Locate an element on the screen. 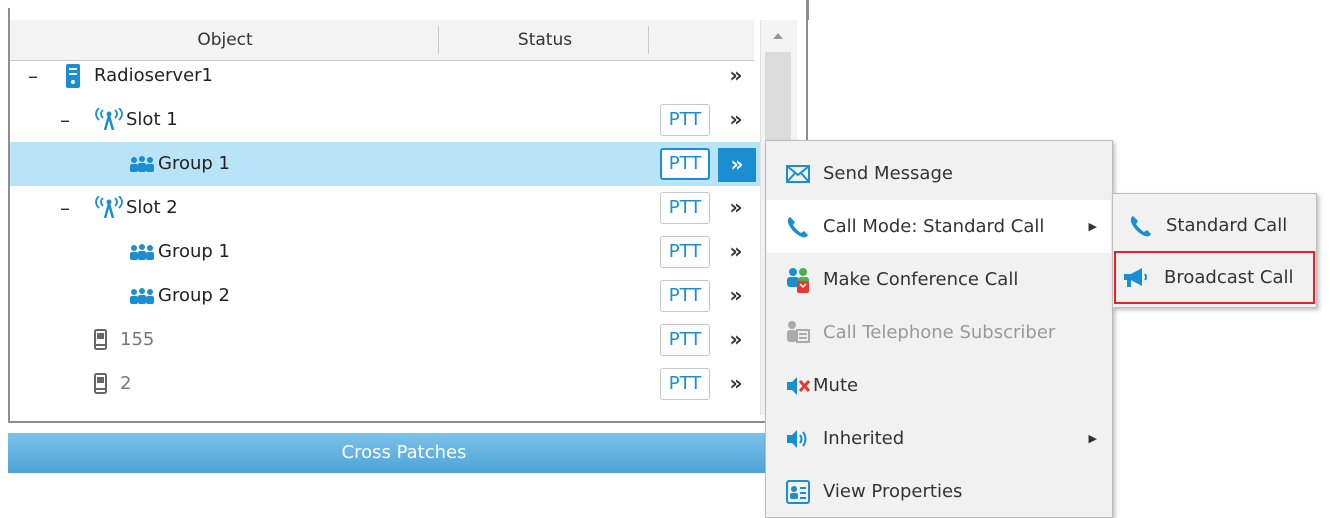  submenu-item-standard-call: Standard Call is located at coordinates (1214, 225).